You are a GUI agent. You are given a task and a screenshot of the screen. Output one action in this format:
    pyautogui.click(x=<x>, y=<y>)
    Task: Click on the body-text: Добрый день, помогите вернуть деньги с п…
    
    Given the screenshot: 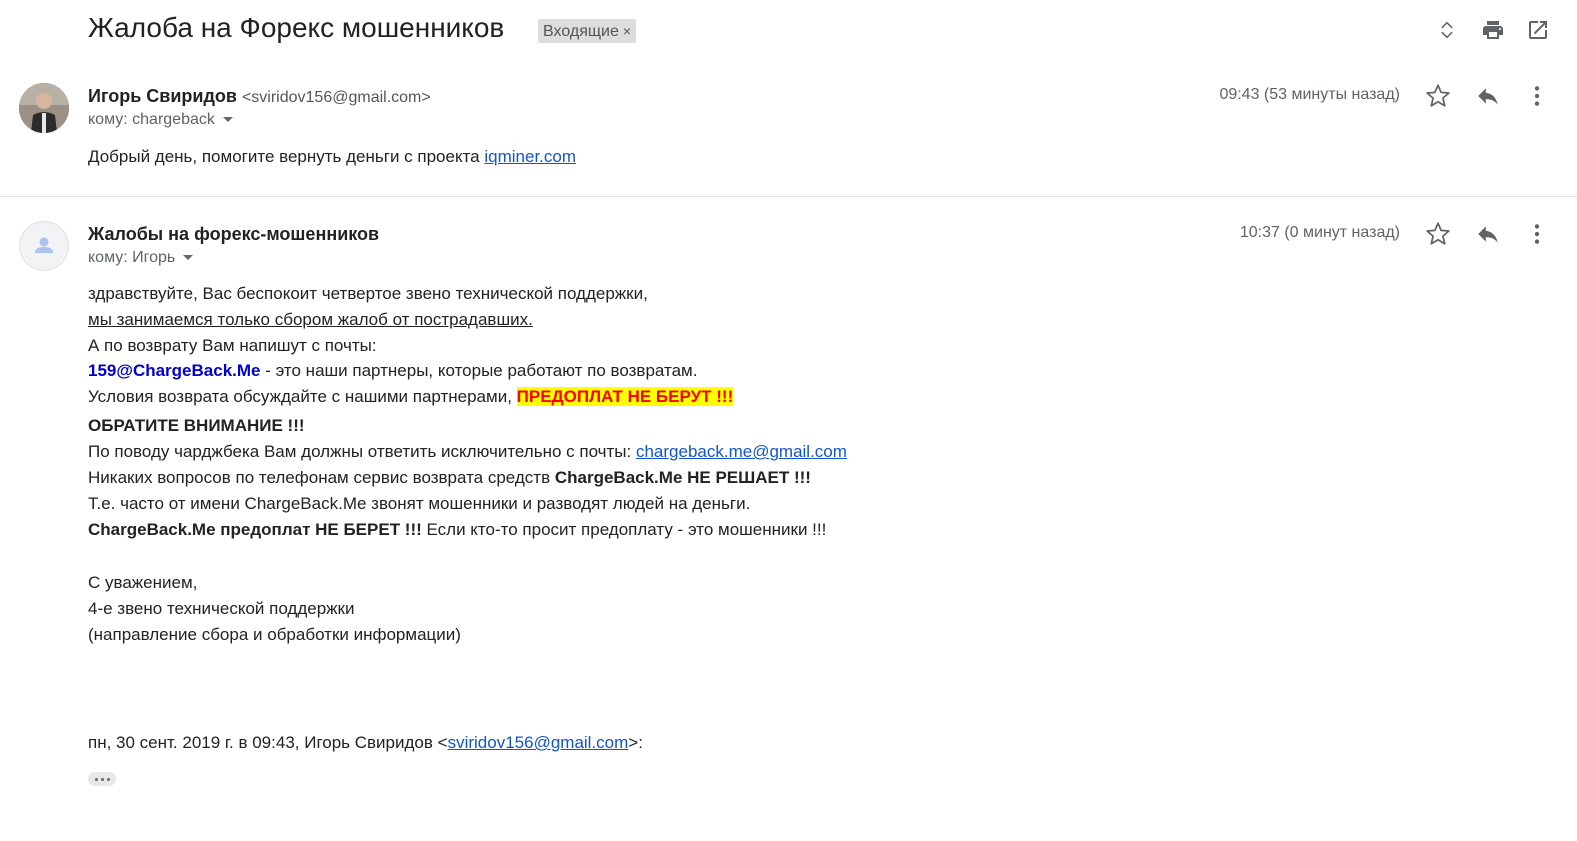 What is the action you would take?
    pyautogui.click(x=286, y=156)
    